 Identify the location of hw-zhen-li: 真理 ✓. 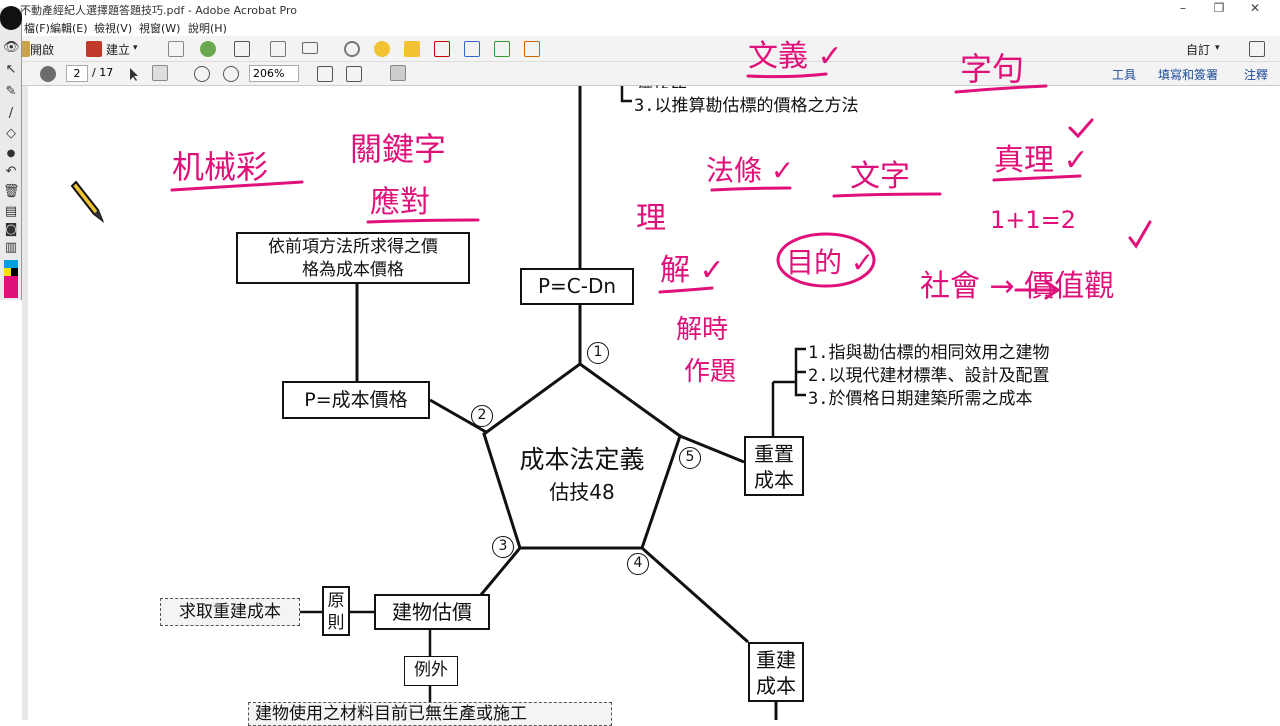
(1041, 160).